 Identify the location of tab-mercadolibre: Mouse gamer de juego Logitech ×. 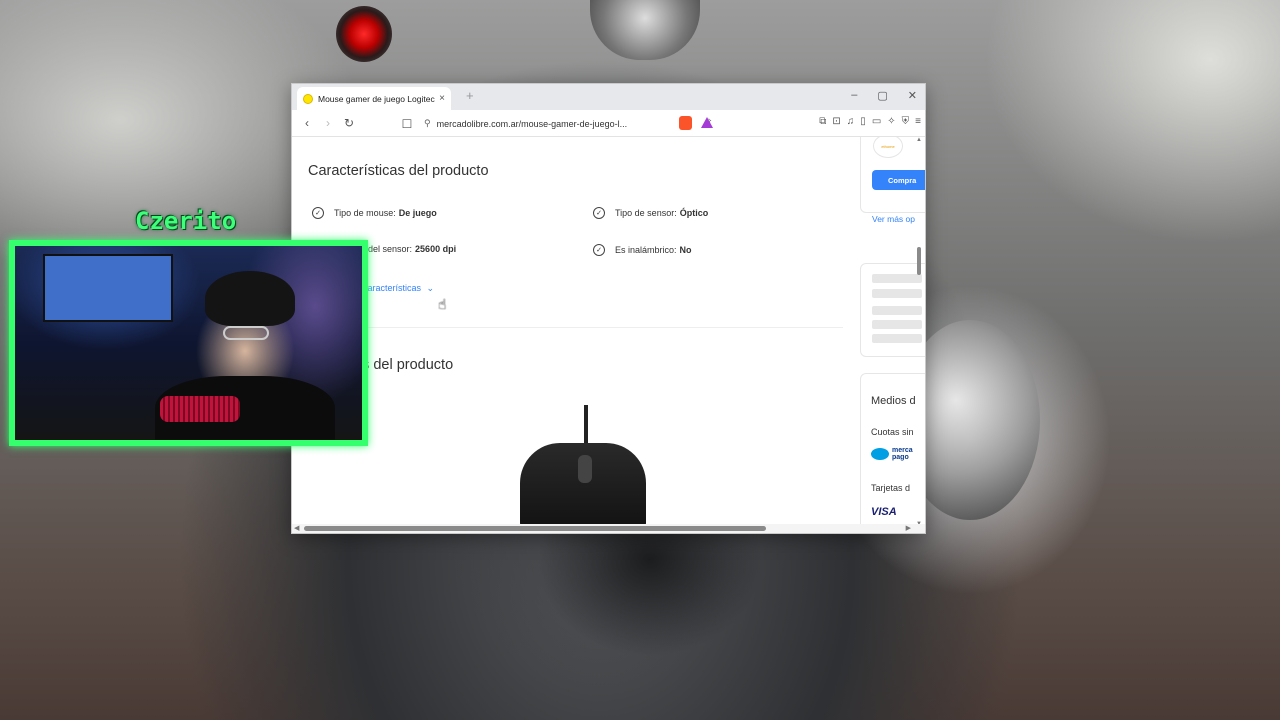
(374, 98).